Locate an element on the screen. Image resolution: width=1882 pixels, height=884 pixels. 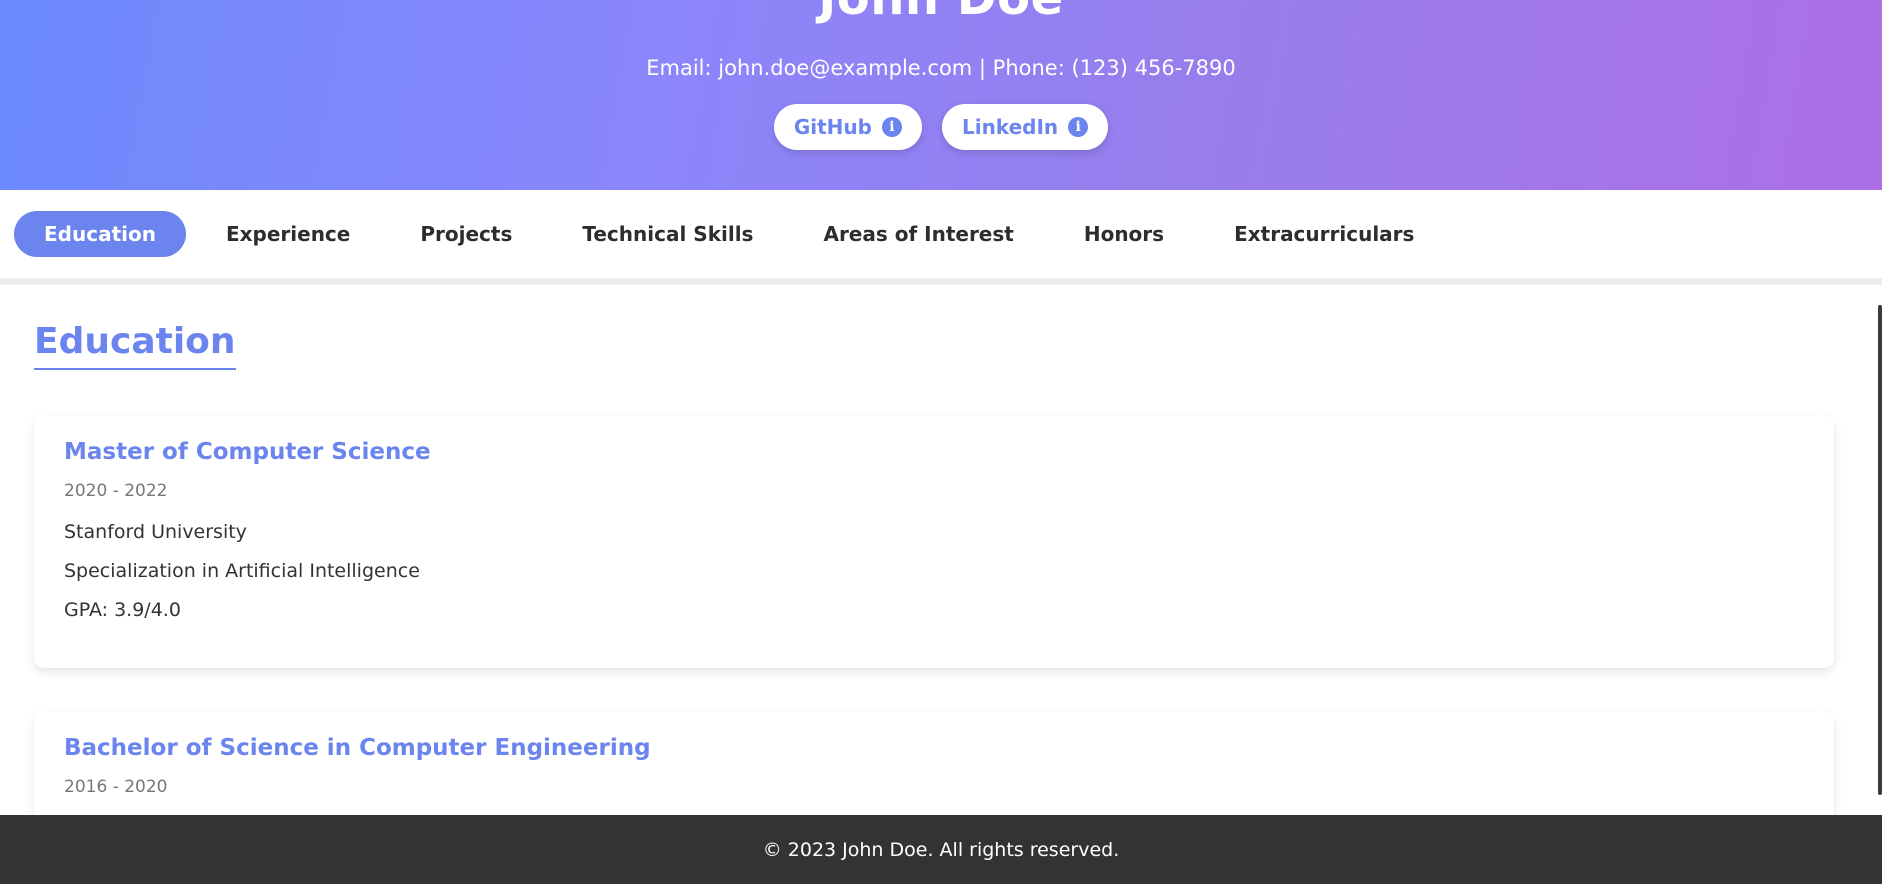
social-links: GitHub i LinkedIn i is located at coordinates (941, 127).